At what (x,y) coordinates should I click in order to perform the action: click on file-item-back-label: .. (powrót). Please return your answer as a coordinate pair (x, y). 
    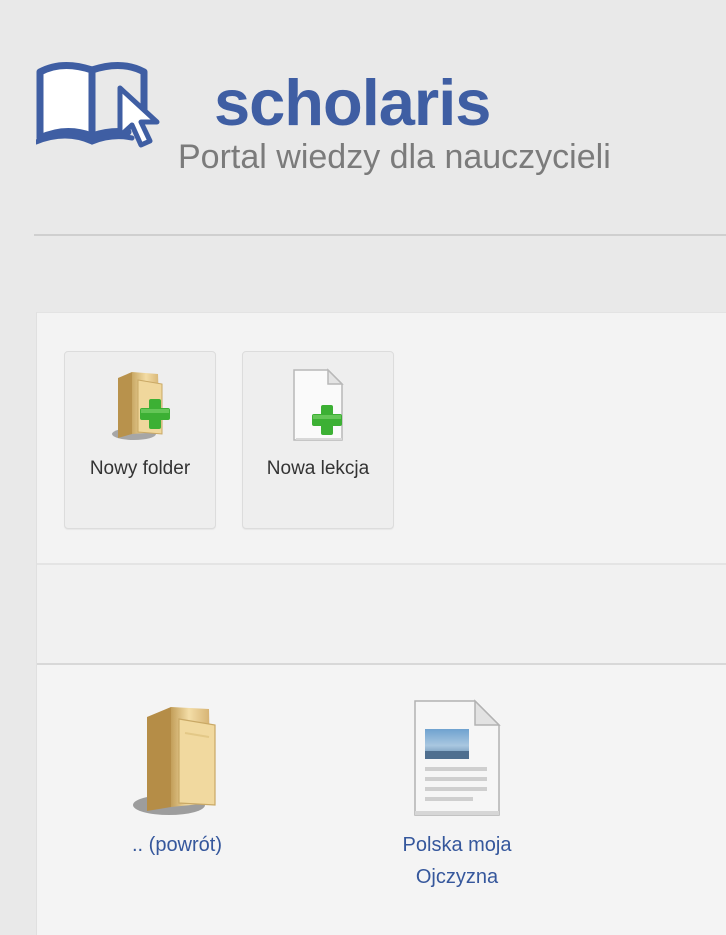
    Looking at the image, I should click on (177, 845).